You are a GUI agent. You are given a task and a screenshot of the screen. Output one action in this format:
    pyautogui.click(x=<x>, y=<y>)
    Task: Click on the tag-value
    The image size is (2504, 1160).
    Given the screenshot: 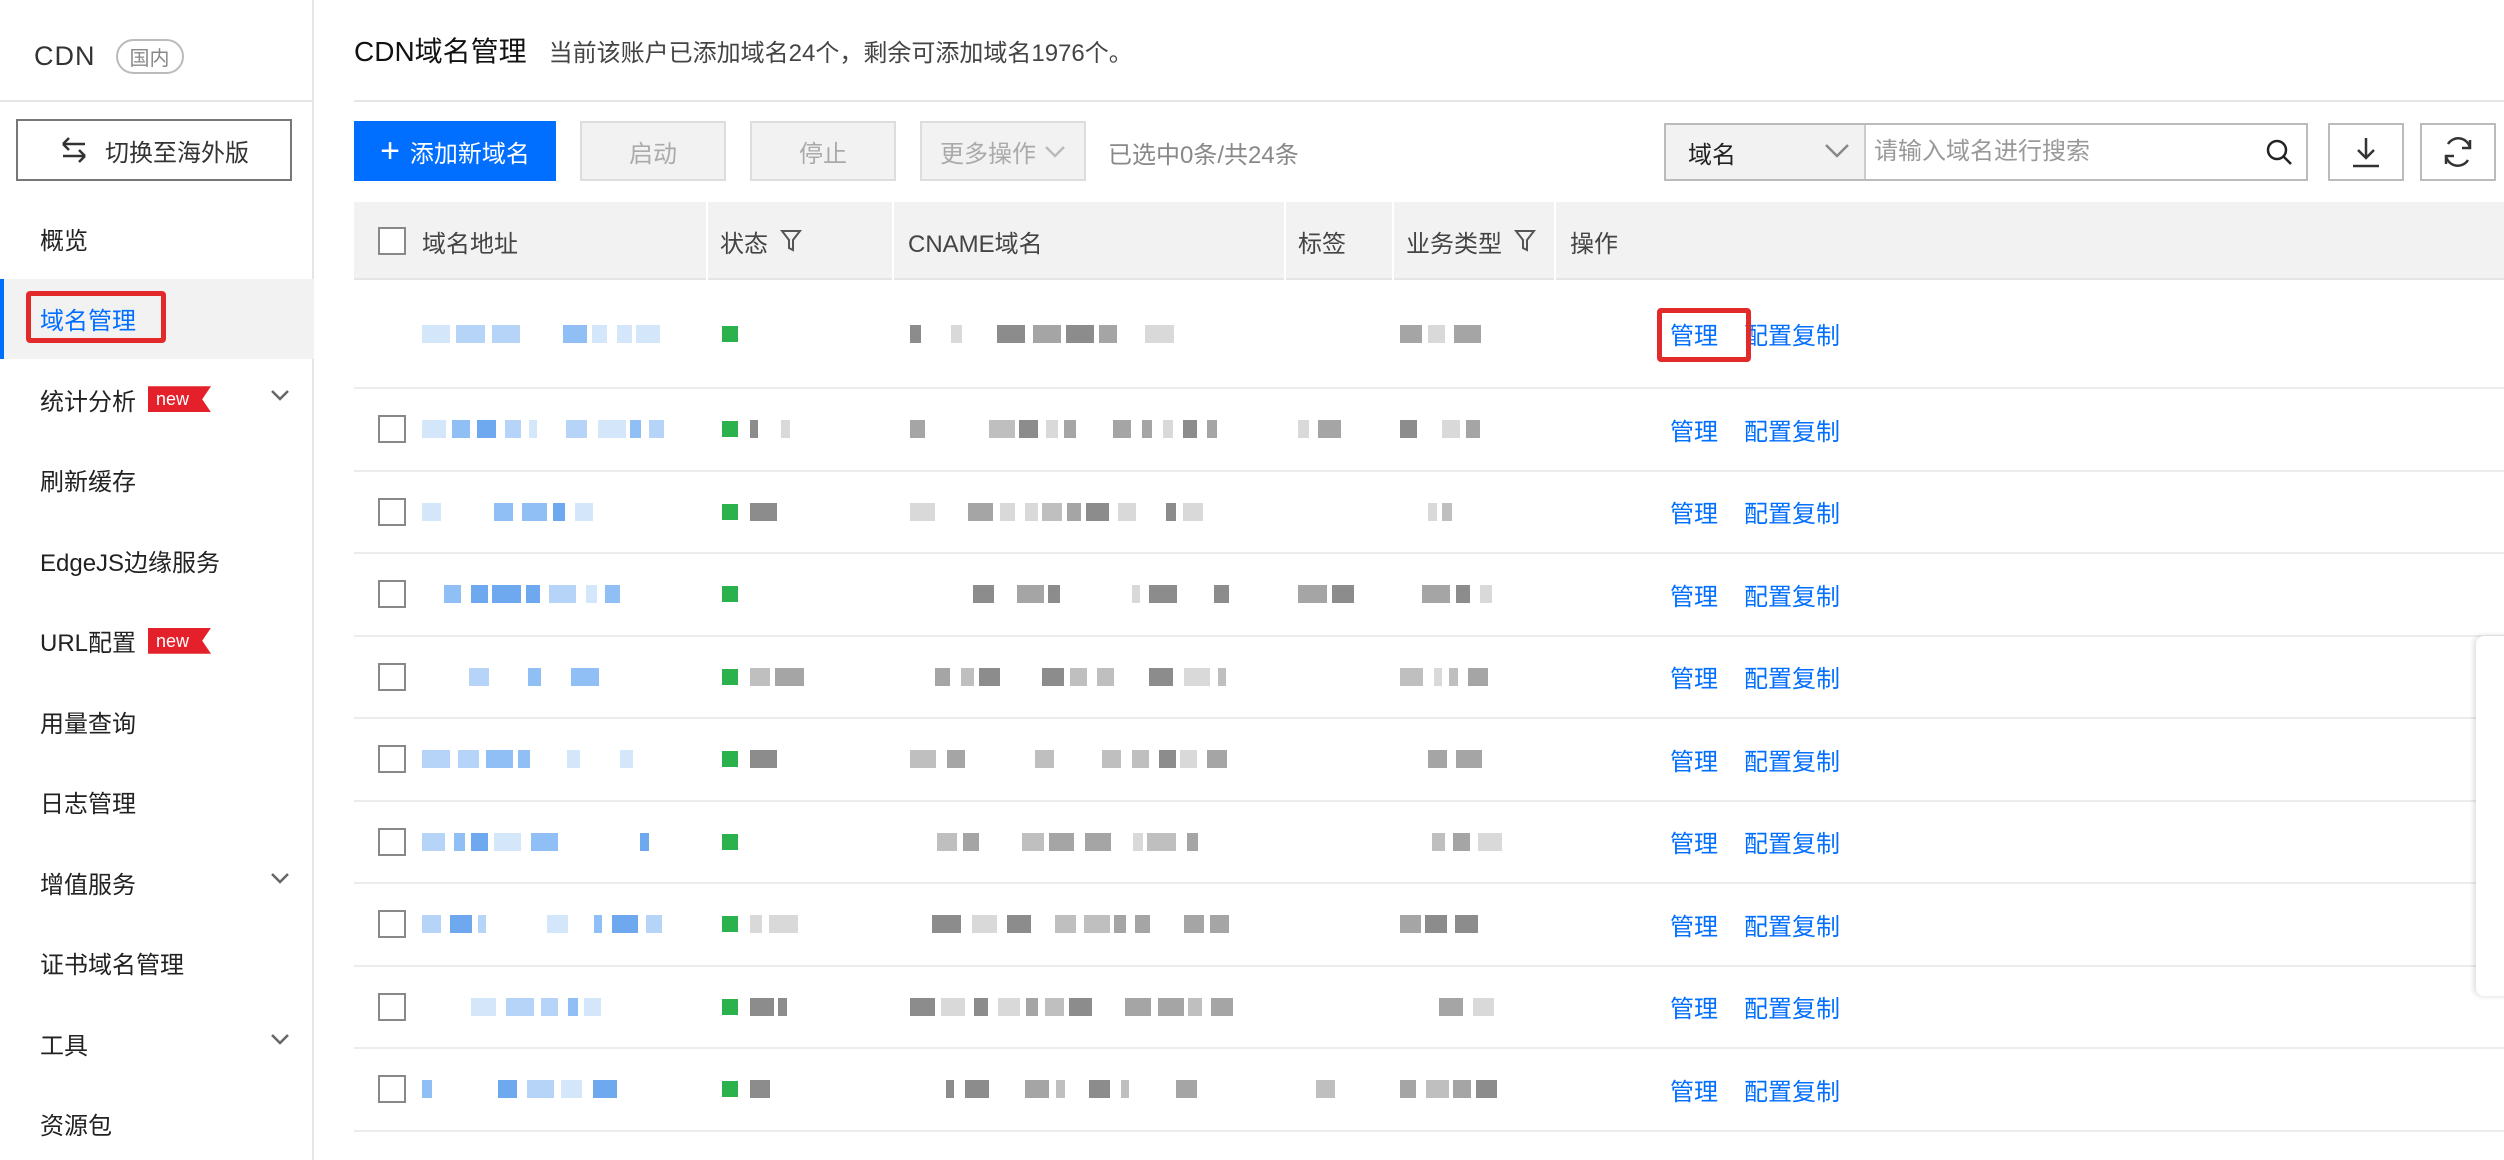 What is the action you would take?
    pyautogui.click(x=1323, y=429)
    